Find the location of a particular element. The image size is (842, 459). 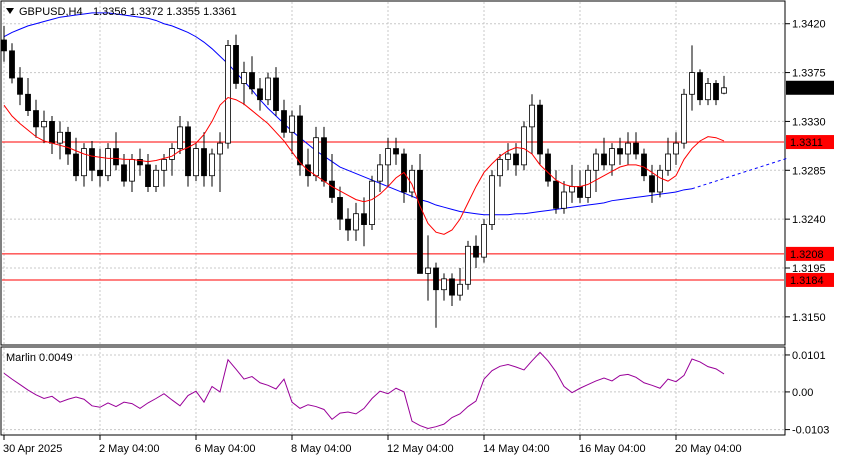

time-tick-label: 16 May 04:00 is located at coordinates (612, 449).